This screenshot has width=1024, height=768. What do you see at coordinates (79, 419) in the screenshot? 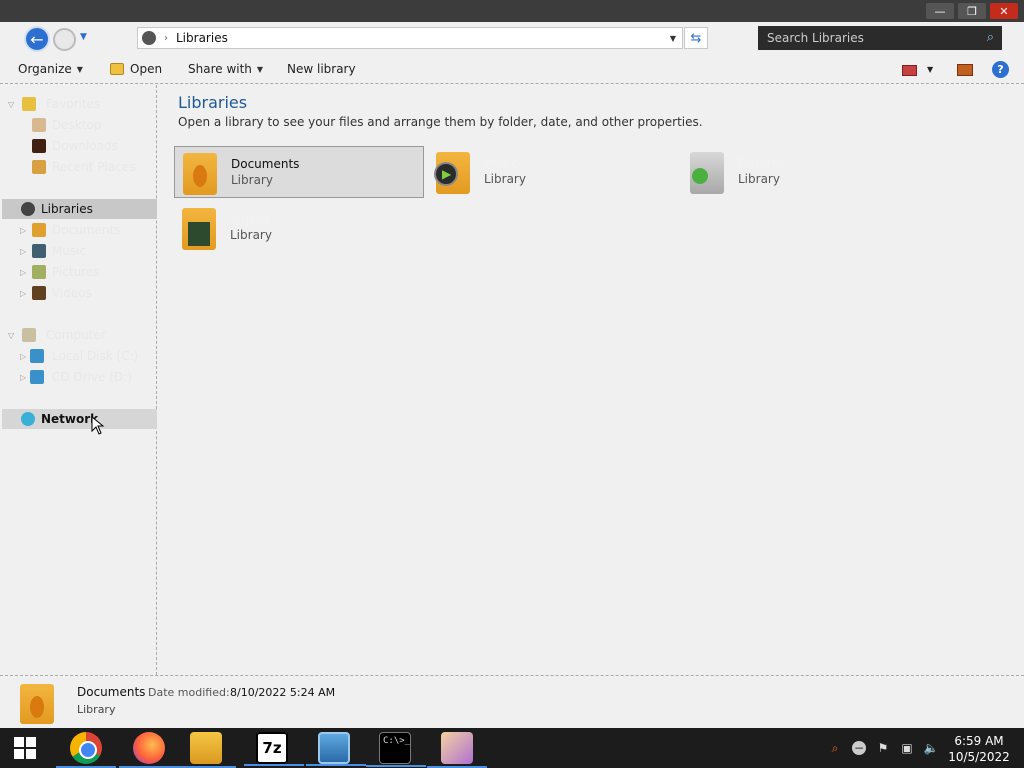
I see `sidebar-item-network: Network` at bounding box center [79, 419].